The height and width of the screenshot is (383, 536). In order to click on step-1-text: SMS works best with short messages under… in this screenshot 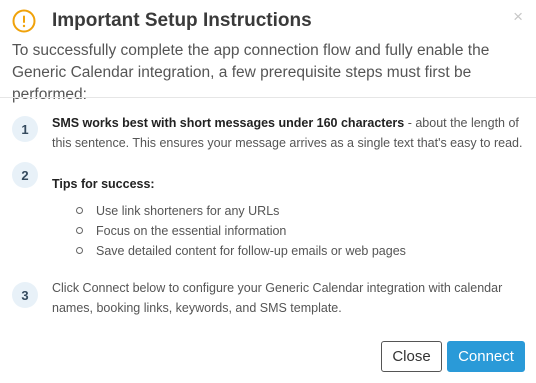, I will do `click(290, 133)`.